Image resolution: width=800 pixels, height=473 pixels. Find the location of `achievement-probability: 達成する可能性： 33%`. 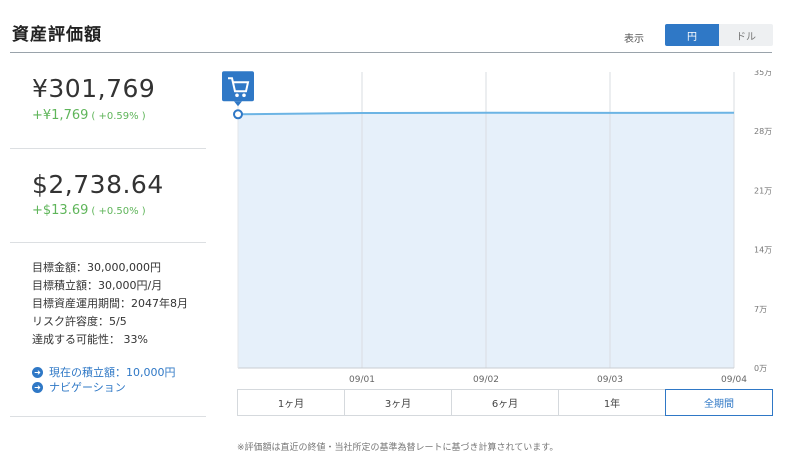

achievement-probability: 達成する可能性： 33% is located at coordinates (90, 339).